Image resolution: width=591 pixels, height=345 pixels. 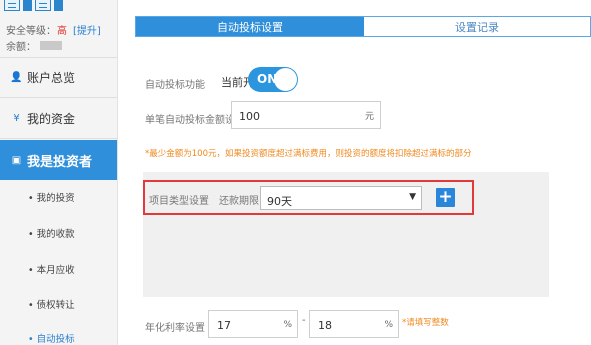 I want to click on rate-min-input: 17 %, so click(x=253, y=324).